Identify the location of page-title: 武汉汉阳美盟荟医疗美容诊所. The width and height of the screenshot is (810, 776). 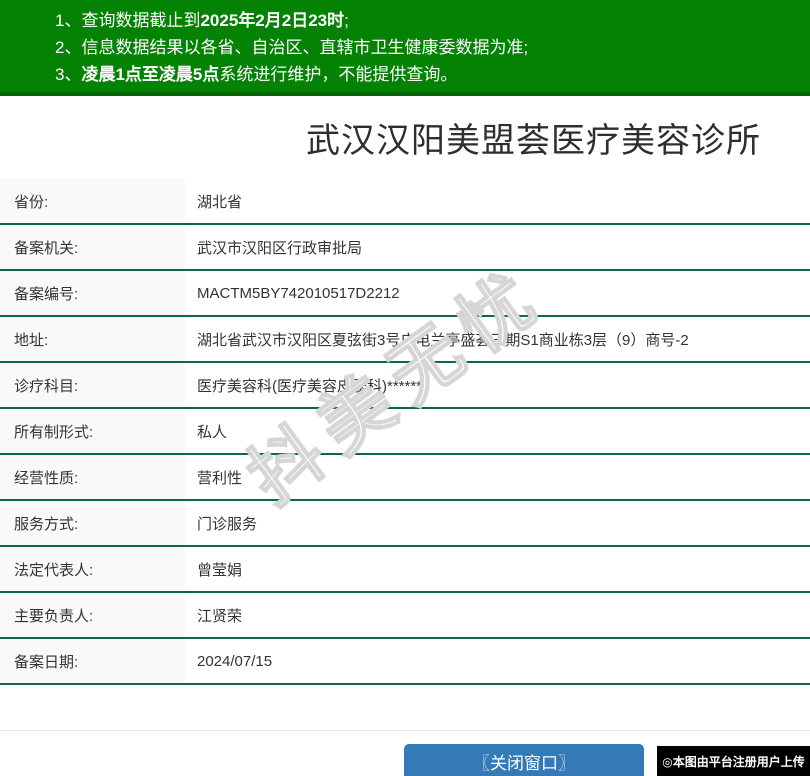
(533, 141).